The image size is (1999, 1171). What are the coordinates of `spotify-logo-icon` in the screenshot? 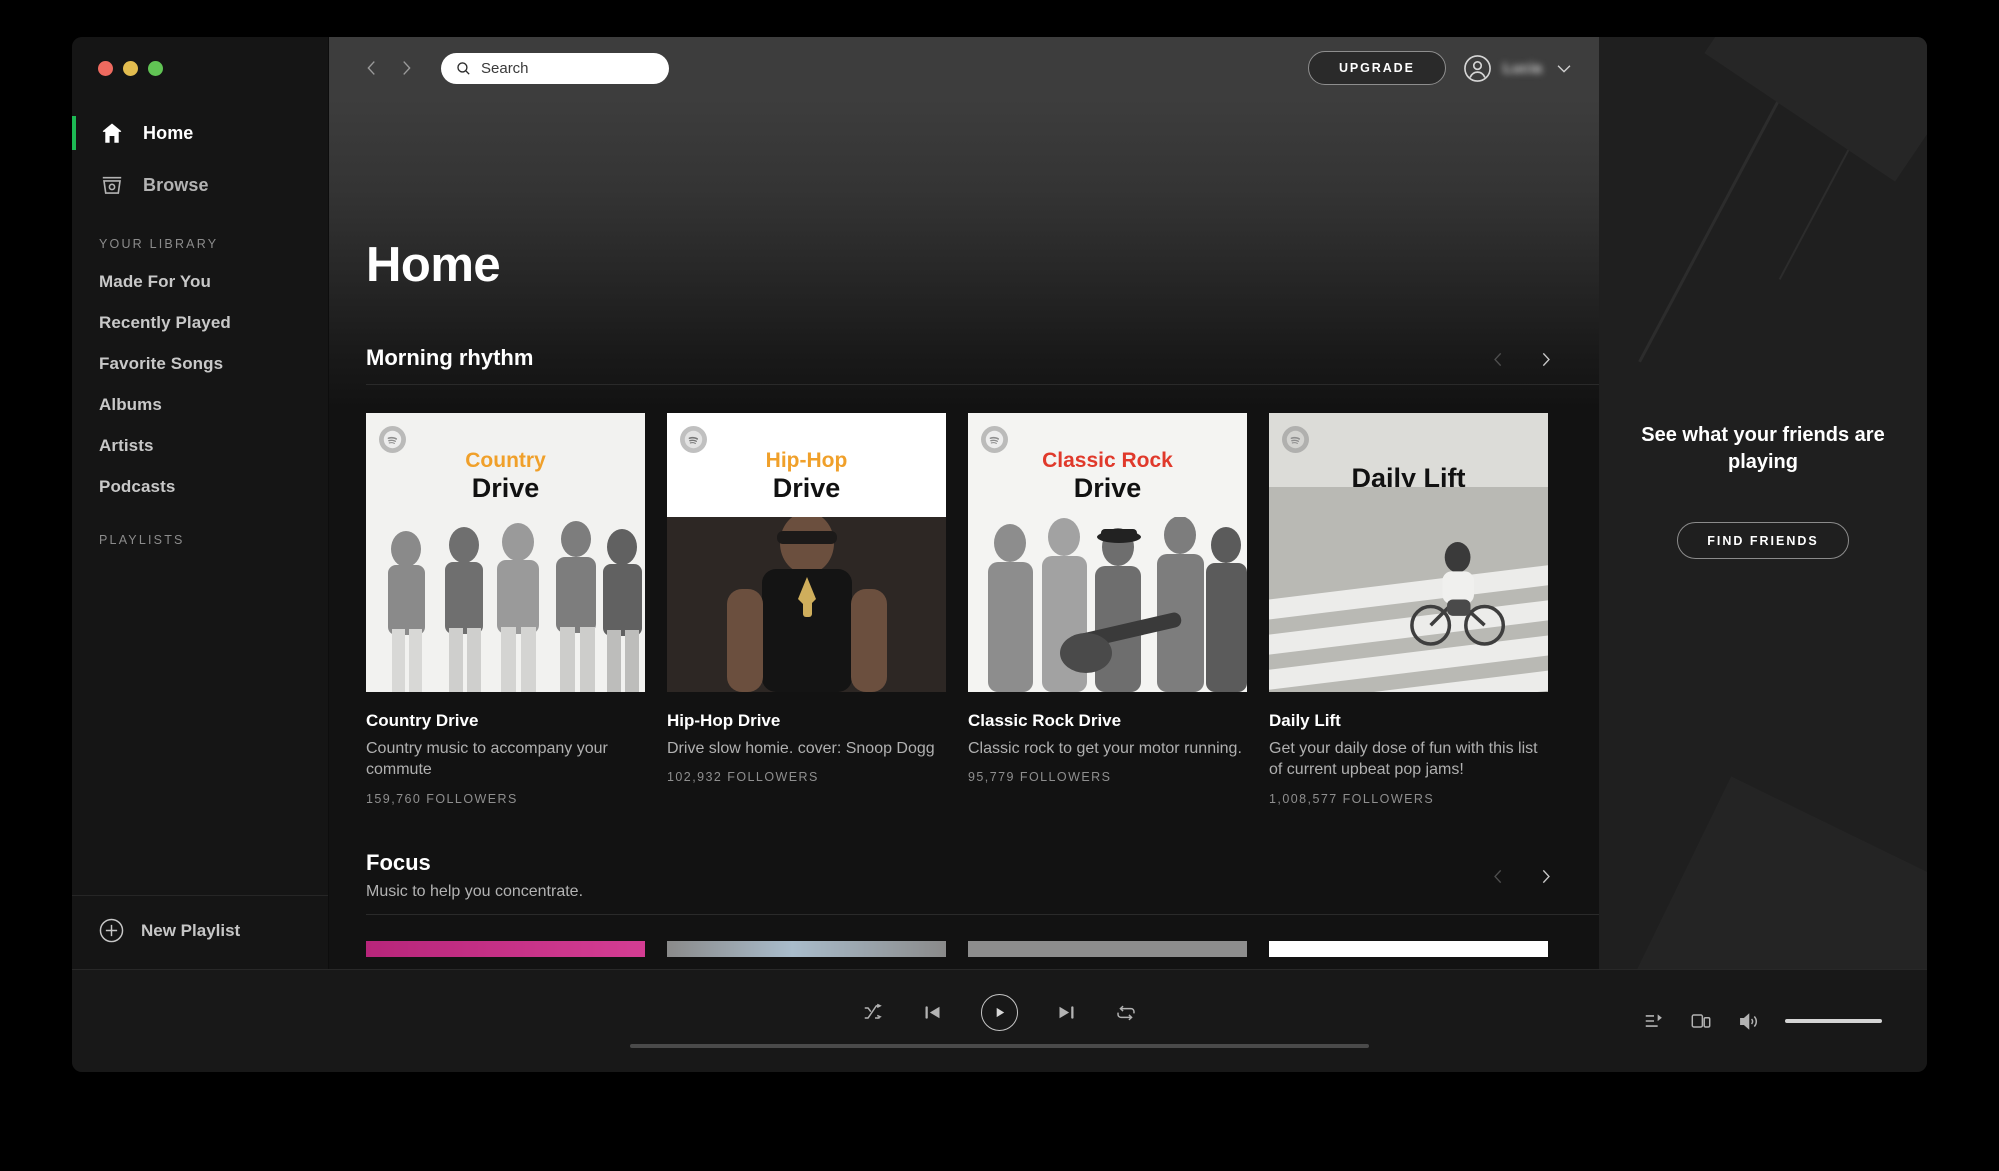 It's located at (1295, 439).